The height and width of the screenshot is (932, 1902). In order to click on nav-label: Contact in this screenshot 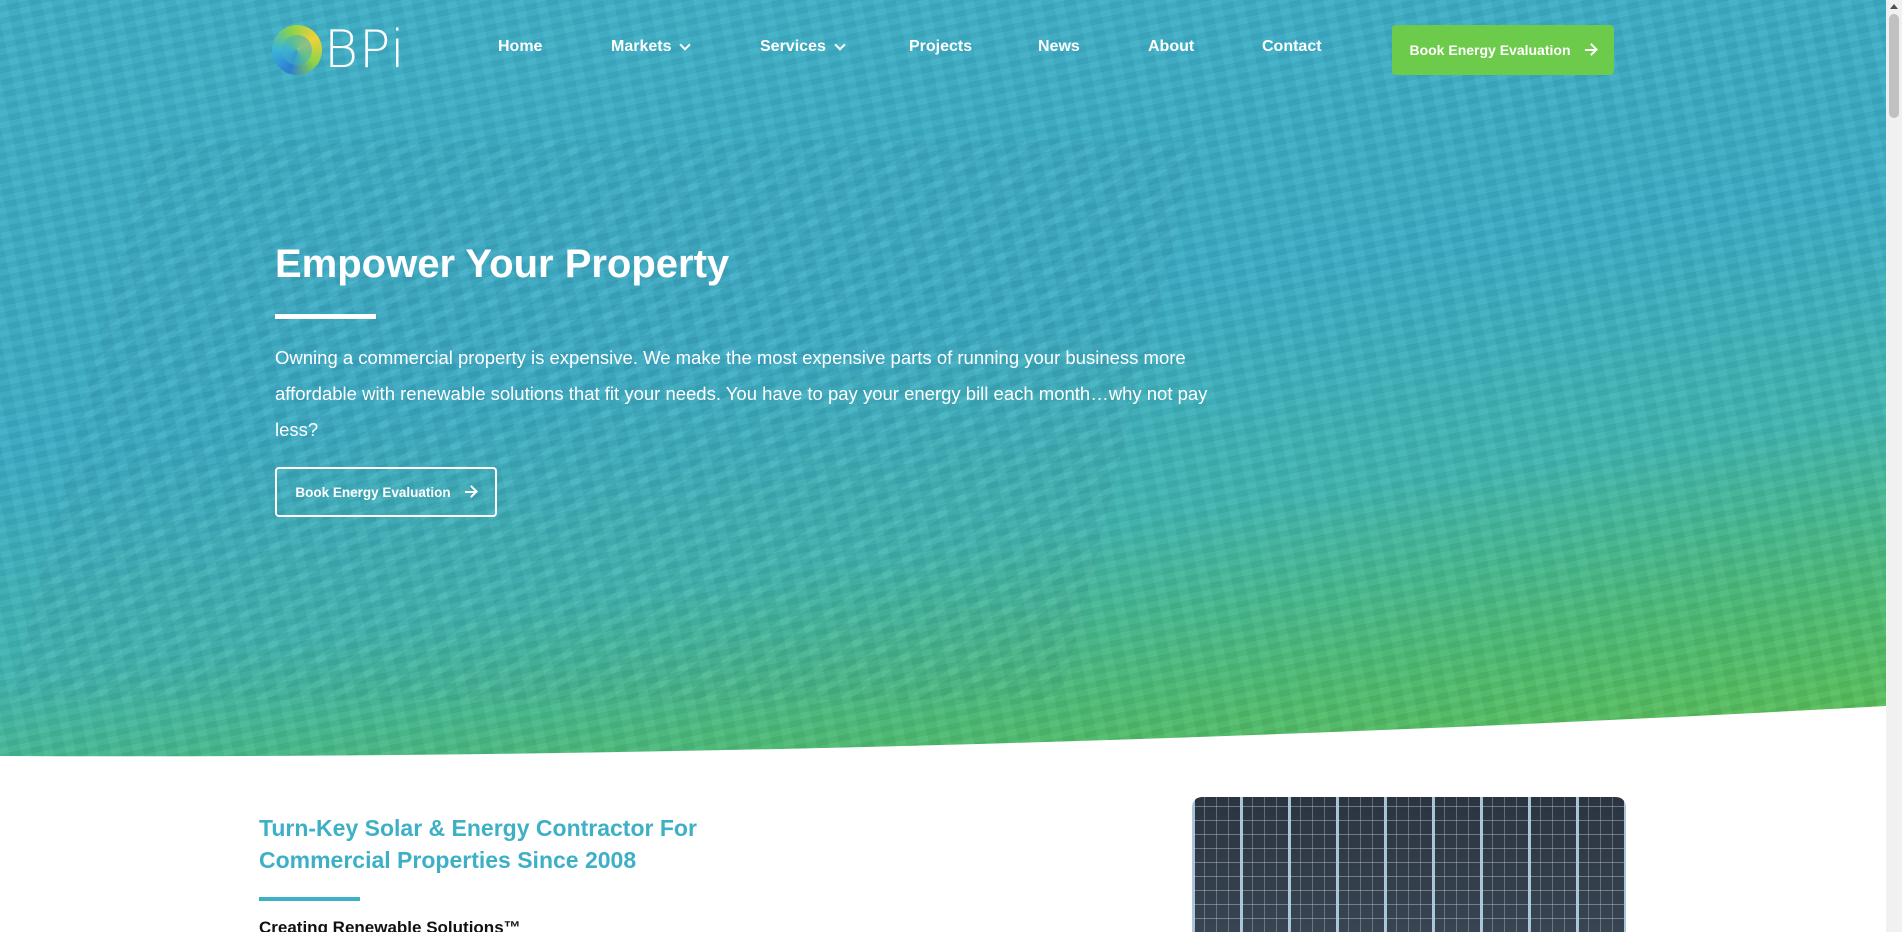, I will do `click(1292, 46)`.